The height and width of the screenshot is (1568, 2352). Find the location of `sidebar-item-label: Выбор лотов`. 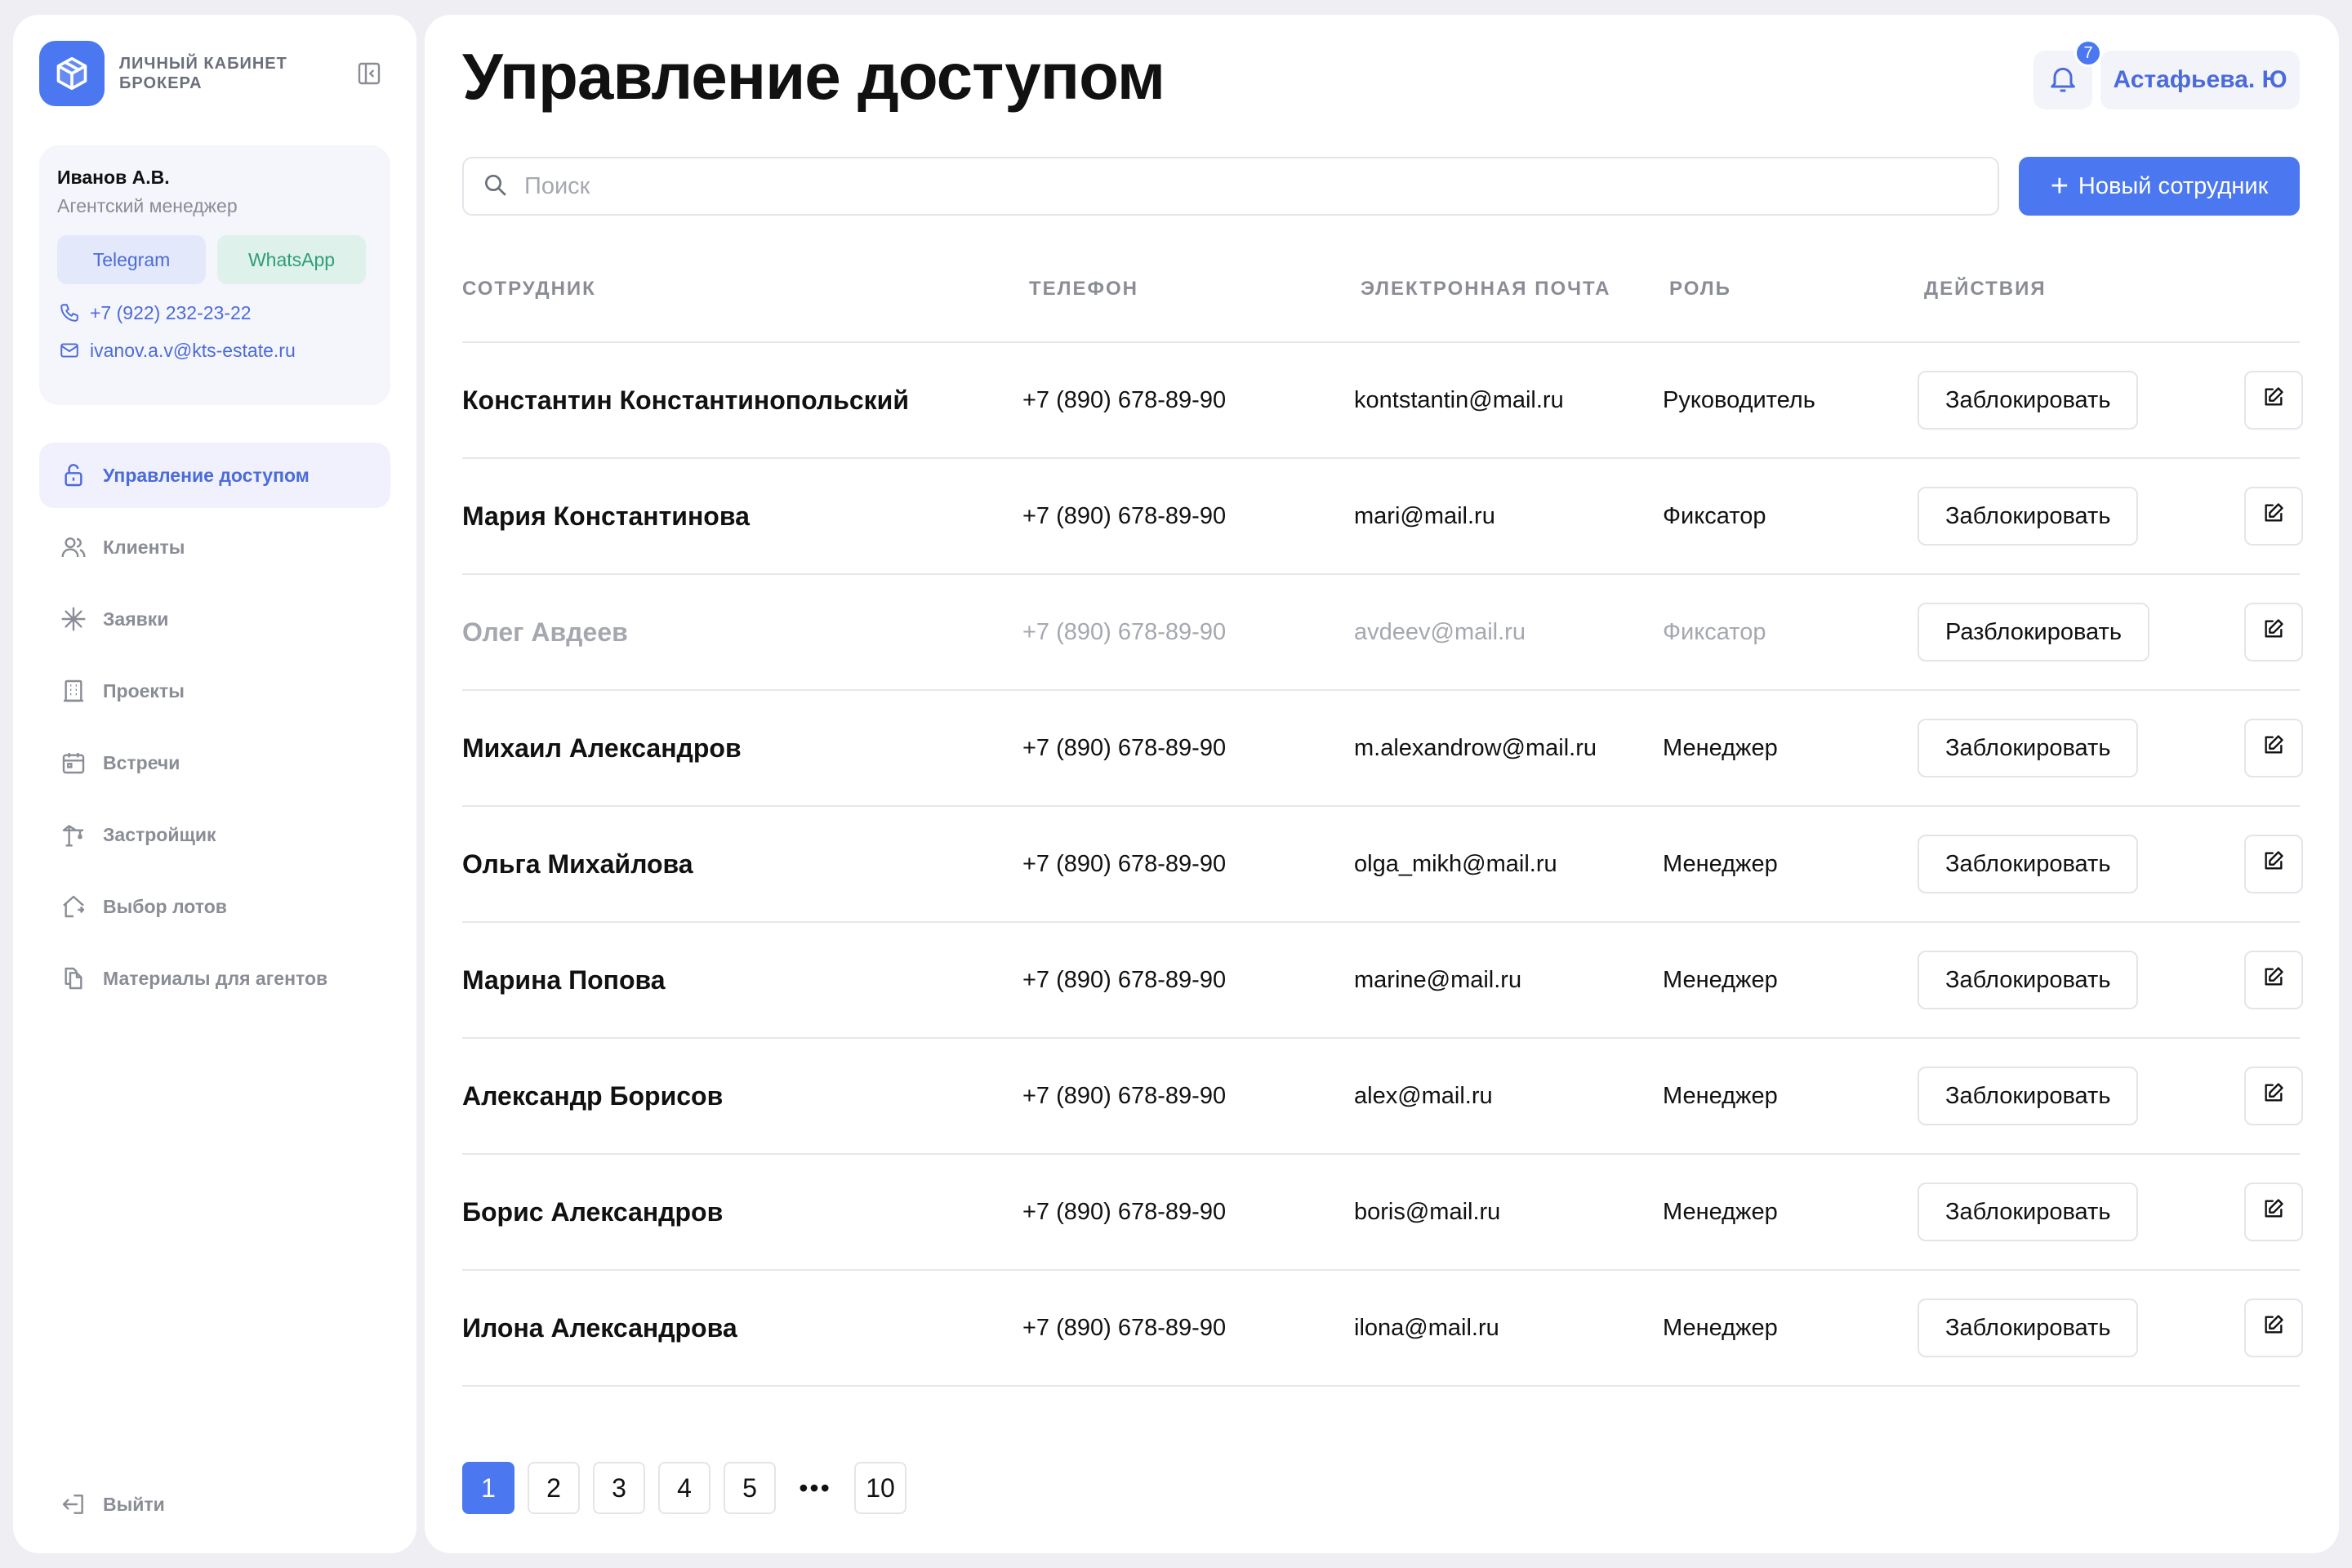

sidebar-item-label: Выбор лотов is located at coordinates (165, 906).